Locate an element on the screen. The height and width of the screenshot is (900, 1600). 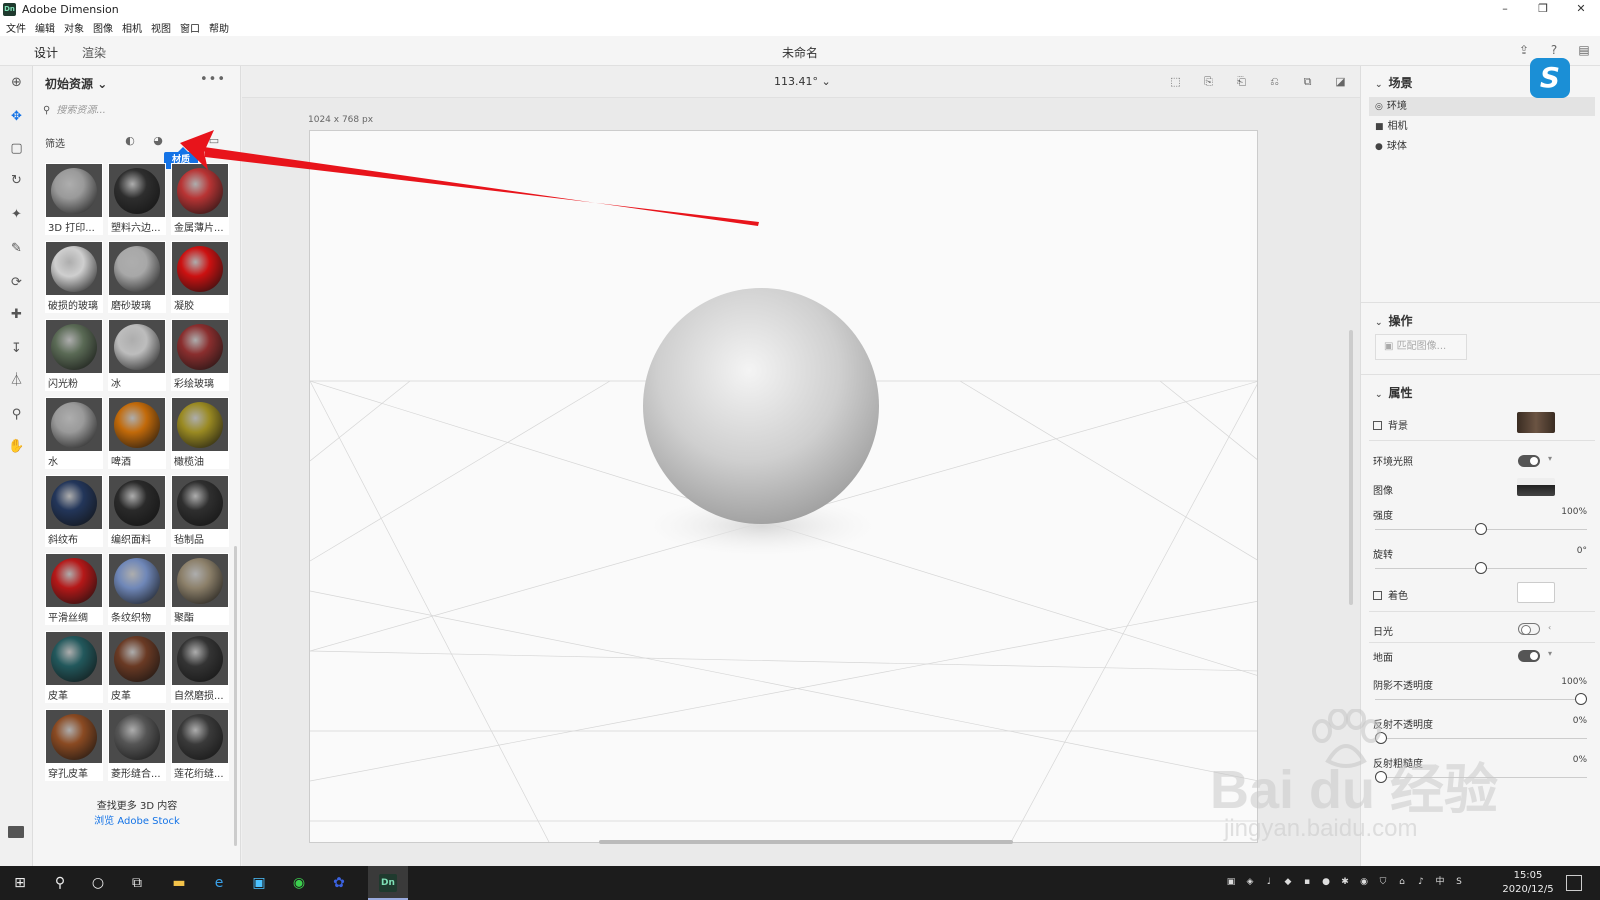
render-preview-icon: ◪ is located at coordinates (1340, 81).